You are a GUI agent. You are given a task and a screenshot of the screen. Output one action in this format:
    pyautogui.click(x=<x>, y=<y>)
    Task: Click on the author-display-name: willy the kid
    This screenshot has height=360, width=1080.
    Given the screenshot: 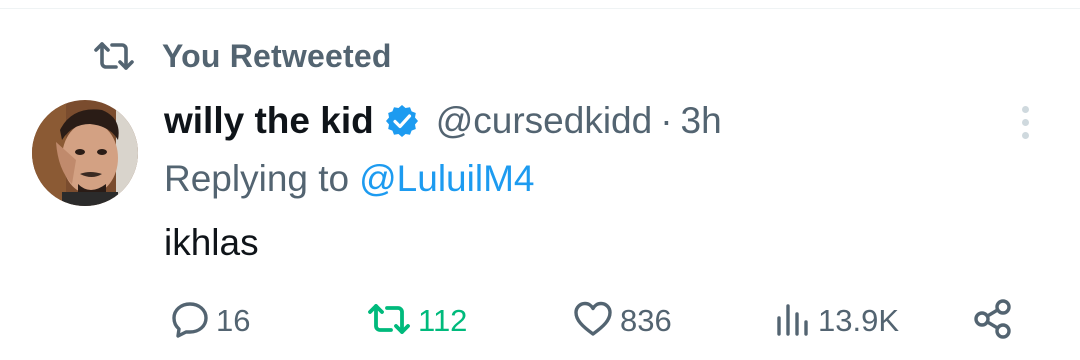 What is the action you would take?
    pyautogui.click(x=269, y=121)
    